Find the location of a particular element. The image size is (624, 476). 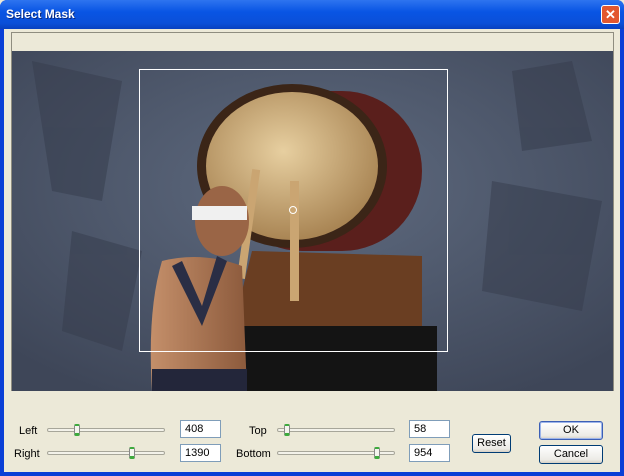

ok-button: OK is located at coordinates (571, 430).